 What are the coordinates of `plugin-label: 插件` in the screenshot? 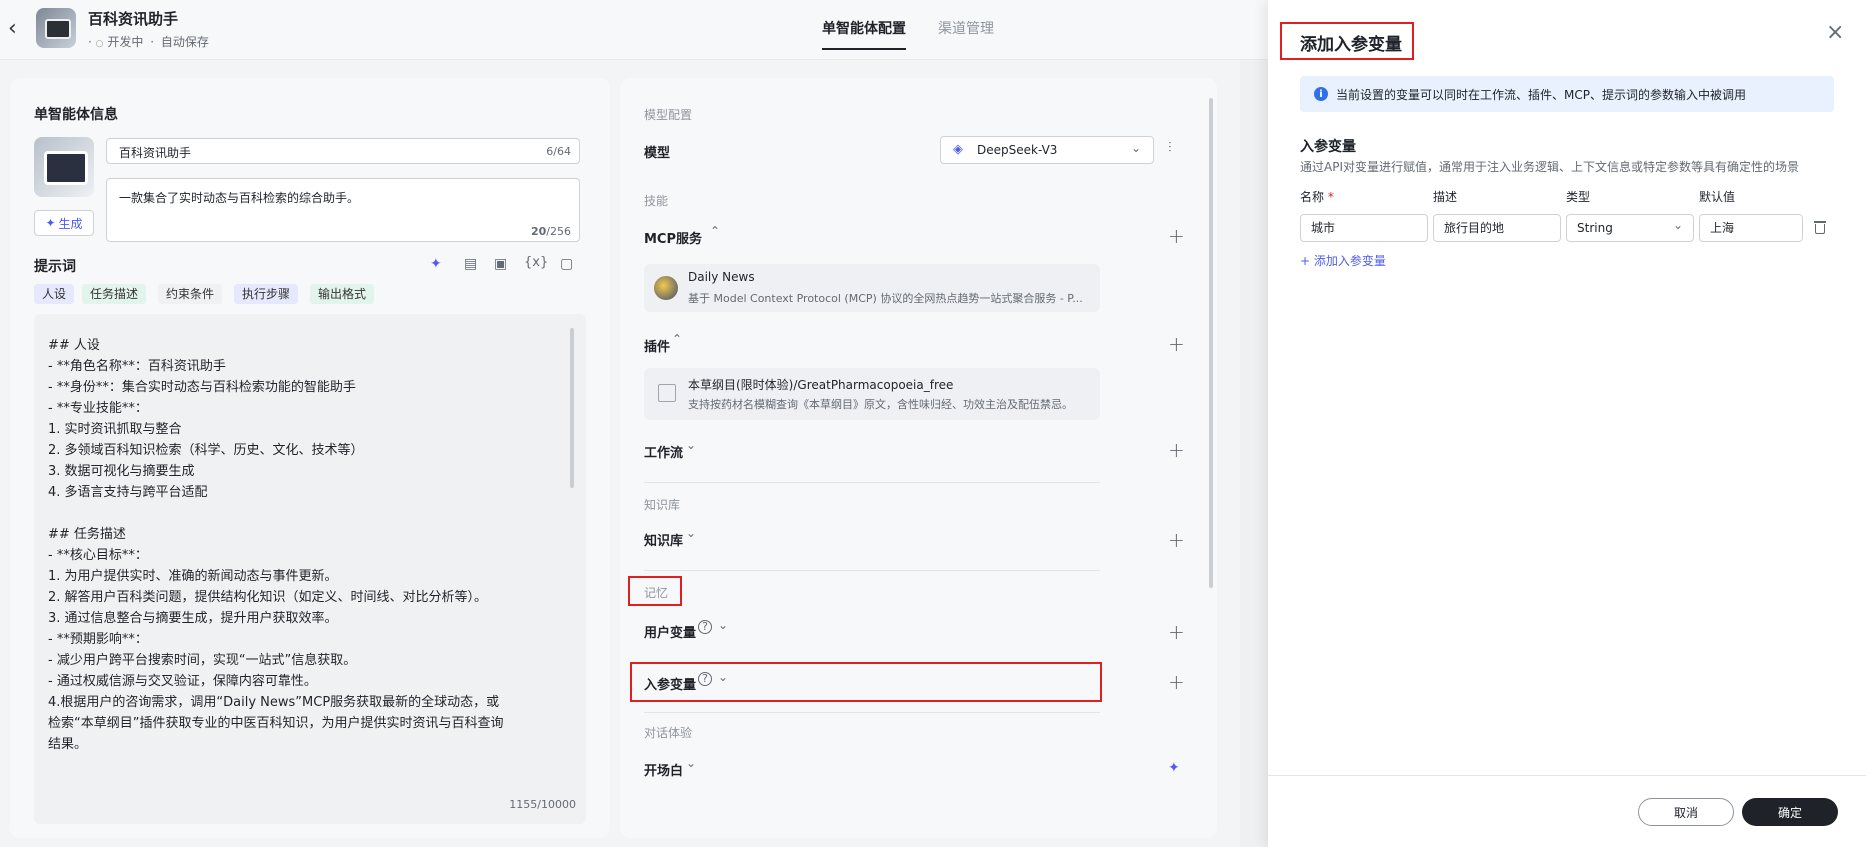 It's located at (657, 345).